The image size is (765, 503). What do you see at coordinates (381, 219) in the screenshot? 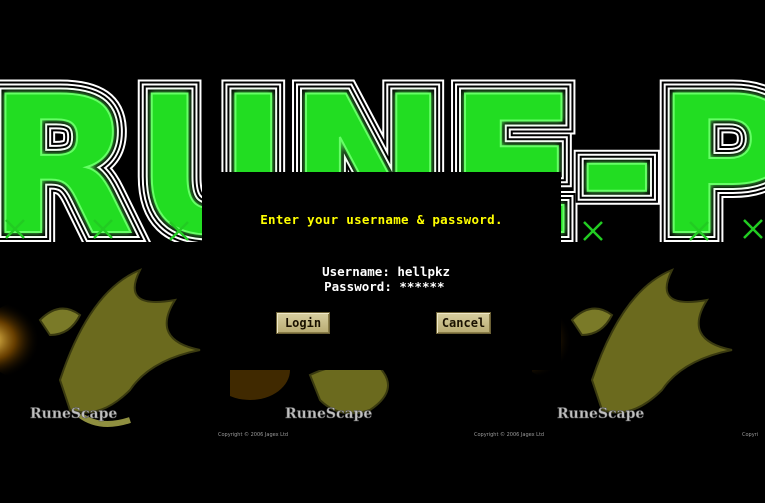
I see `login-prompt: Enter your username & password.` at bounding box center [381, 219].